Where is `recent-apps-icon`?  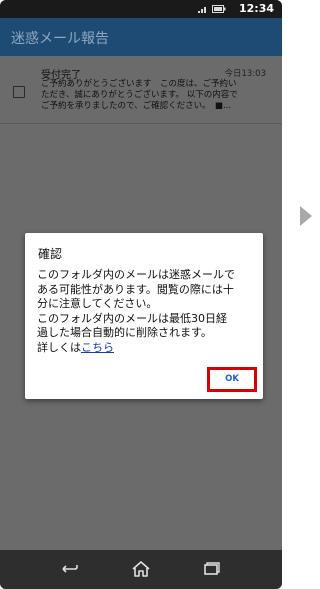 recent-apps-icon is located at coordinates (212, 568).